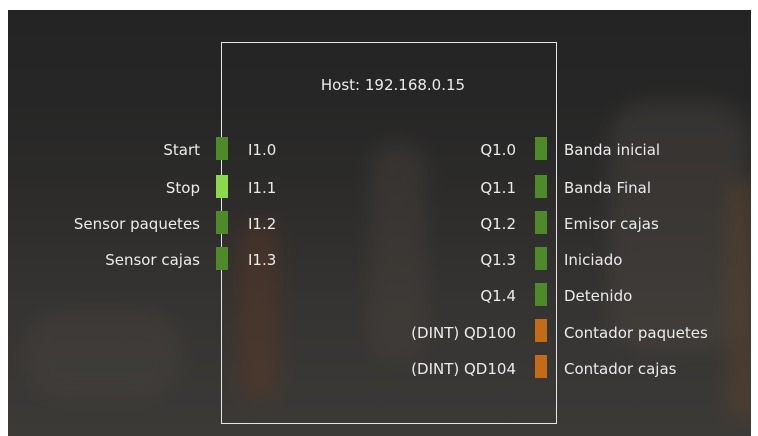 The image size is (758, 436). Describe the element at coordinates (608, 188) in the screenshot. I see `output-label-banda-final: Banda Final` at that location.